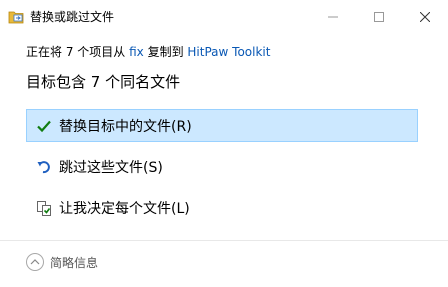  What do you see at coordinates (136, 52) in the screenshot?
I see `source-folder-link: fix` at bounding box center [136, 52].